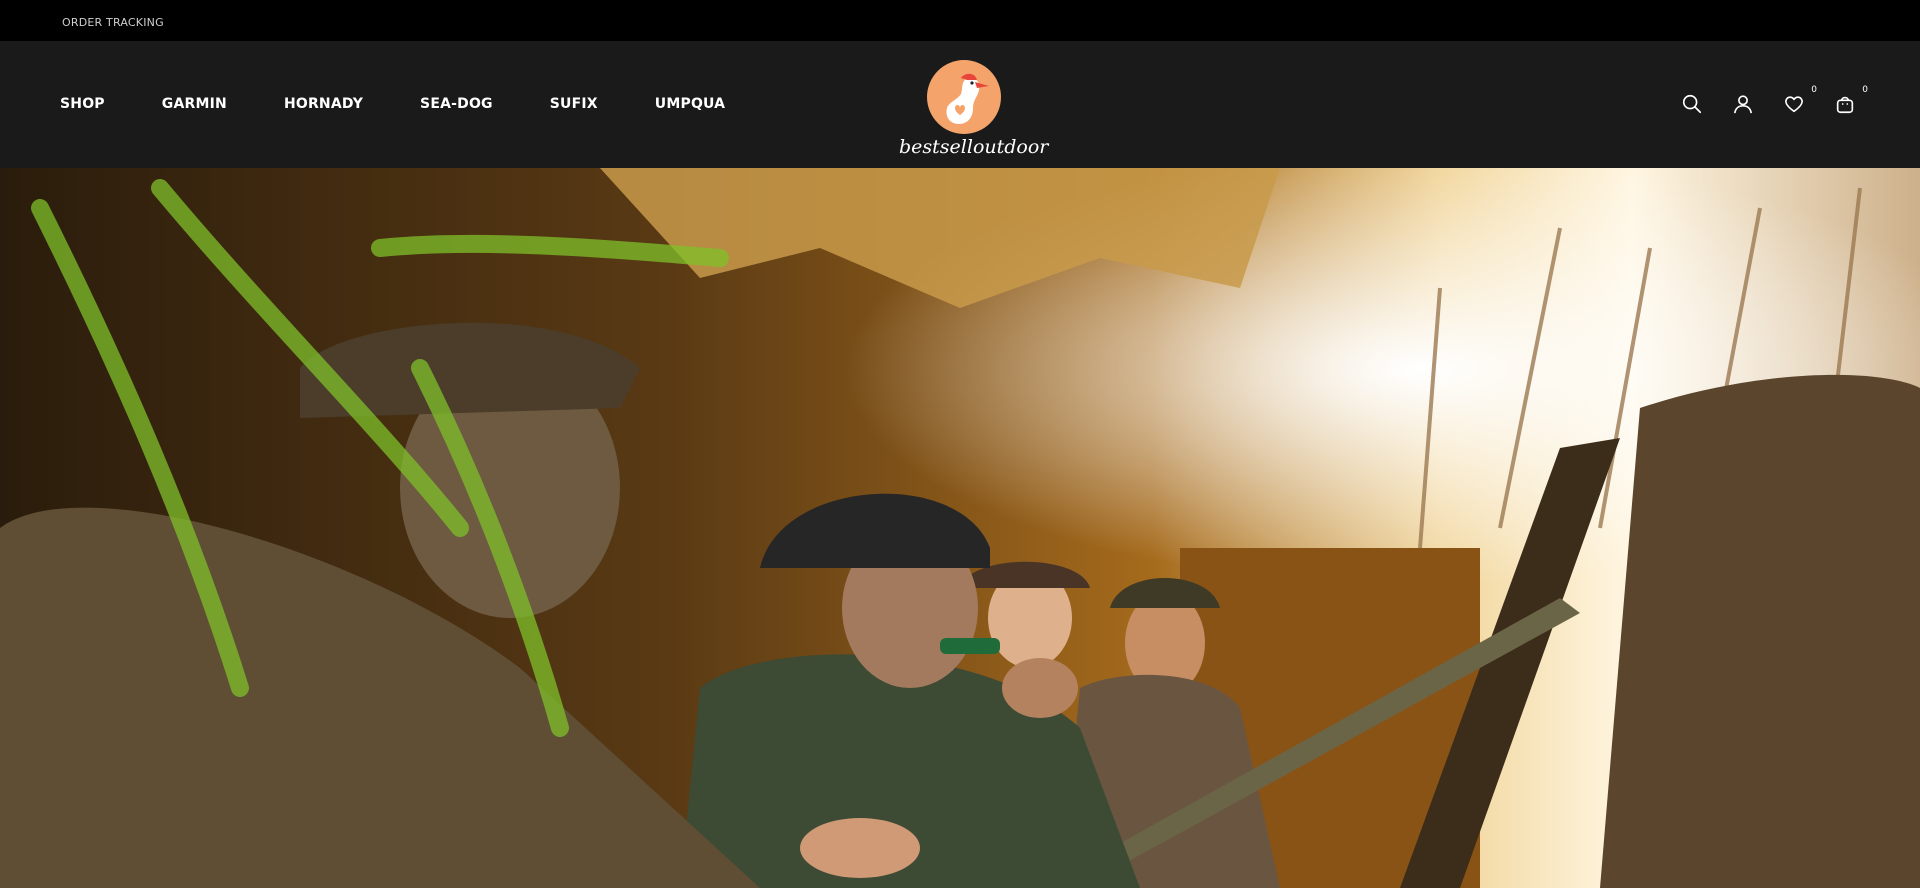 This screenshot has width=1920, height=888. What do you see at coordinates (1761, 101) in the screenshot?
I see `header-icons: 0 0` at bounding box center [1761, 101].